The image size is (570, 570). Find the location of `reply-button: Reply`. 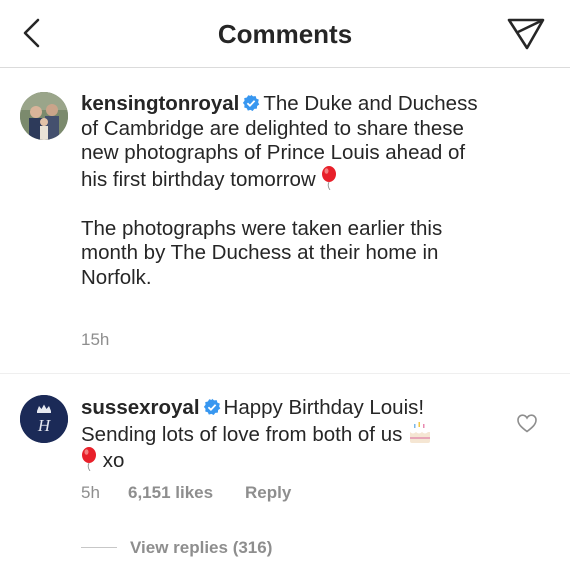

reply-button: Reply is located at coordinates (268, 493).